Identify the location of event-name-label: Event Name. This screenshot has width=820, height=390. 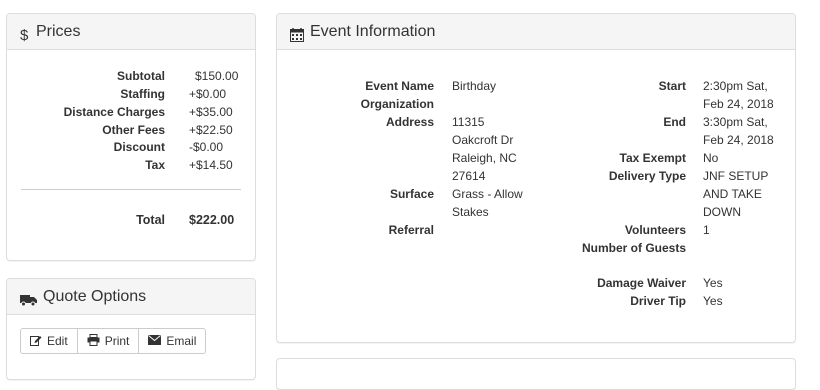
(399, 86).